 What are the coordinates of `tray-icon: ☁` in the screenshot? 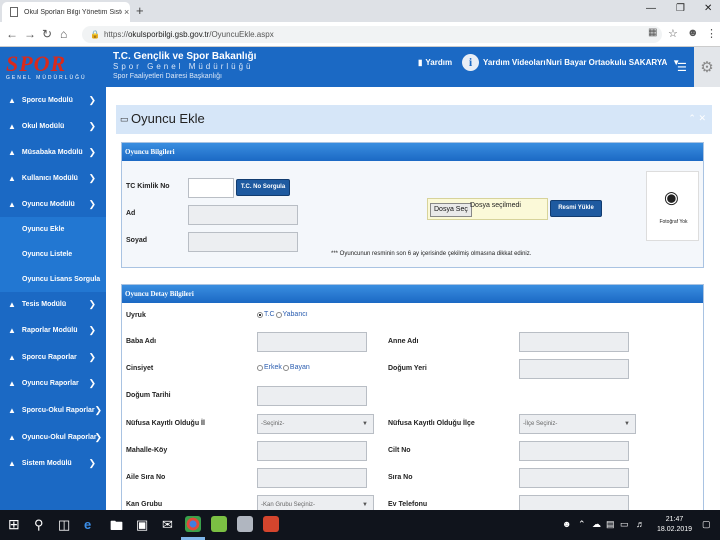 It's located at (596, 524).